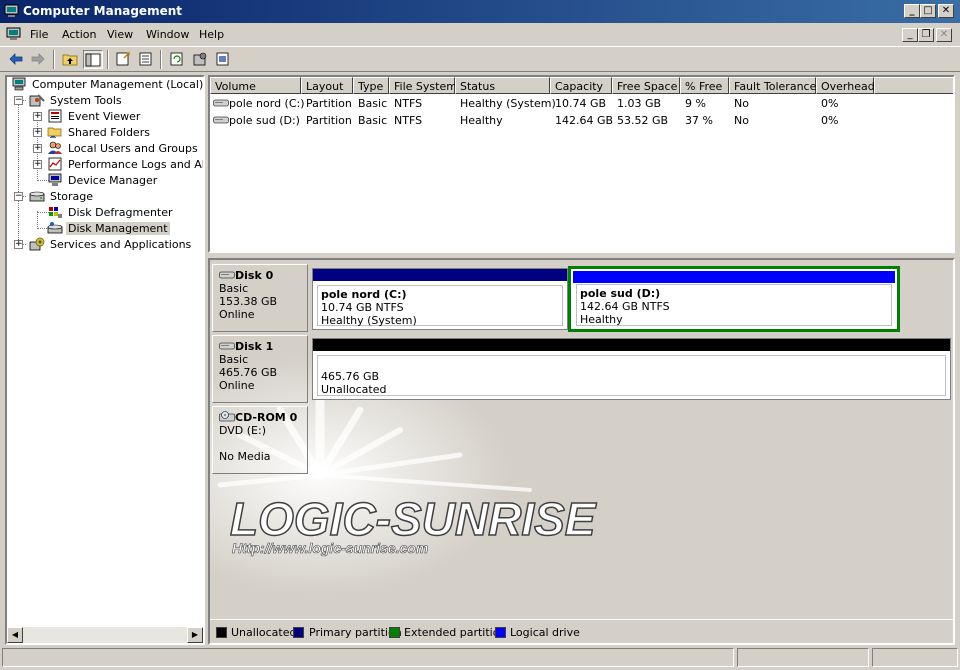 This screenshot has width=960, height=670. I want to click on properties-icon, so click(123, 59).